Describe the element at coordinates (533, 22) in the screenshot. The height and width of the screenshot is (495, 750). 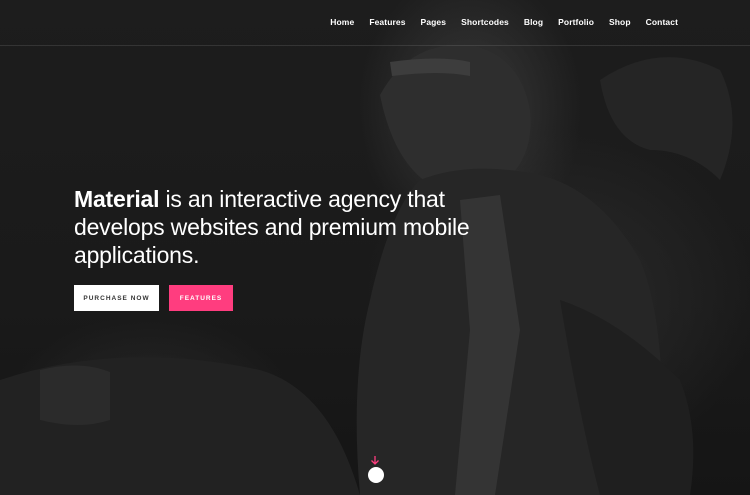
I see `nav-item-blog: Blog` at that location.